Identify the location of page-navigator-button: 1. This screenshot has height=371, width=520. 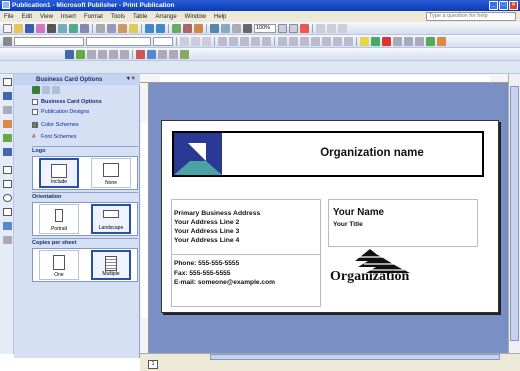
(153, 364).